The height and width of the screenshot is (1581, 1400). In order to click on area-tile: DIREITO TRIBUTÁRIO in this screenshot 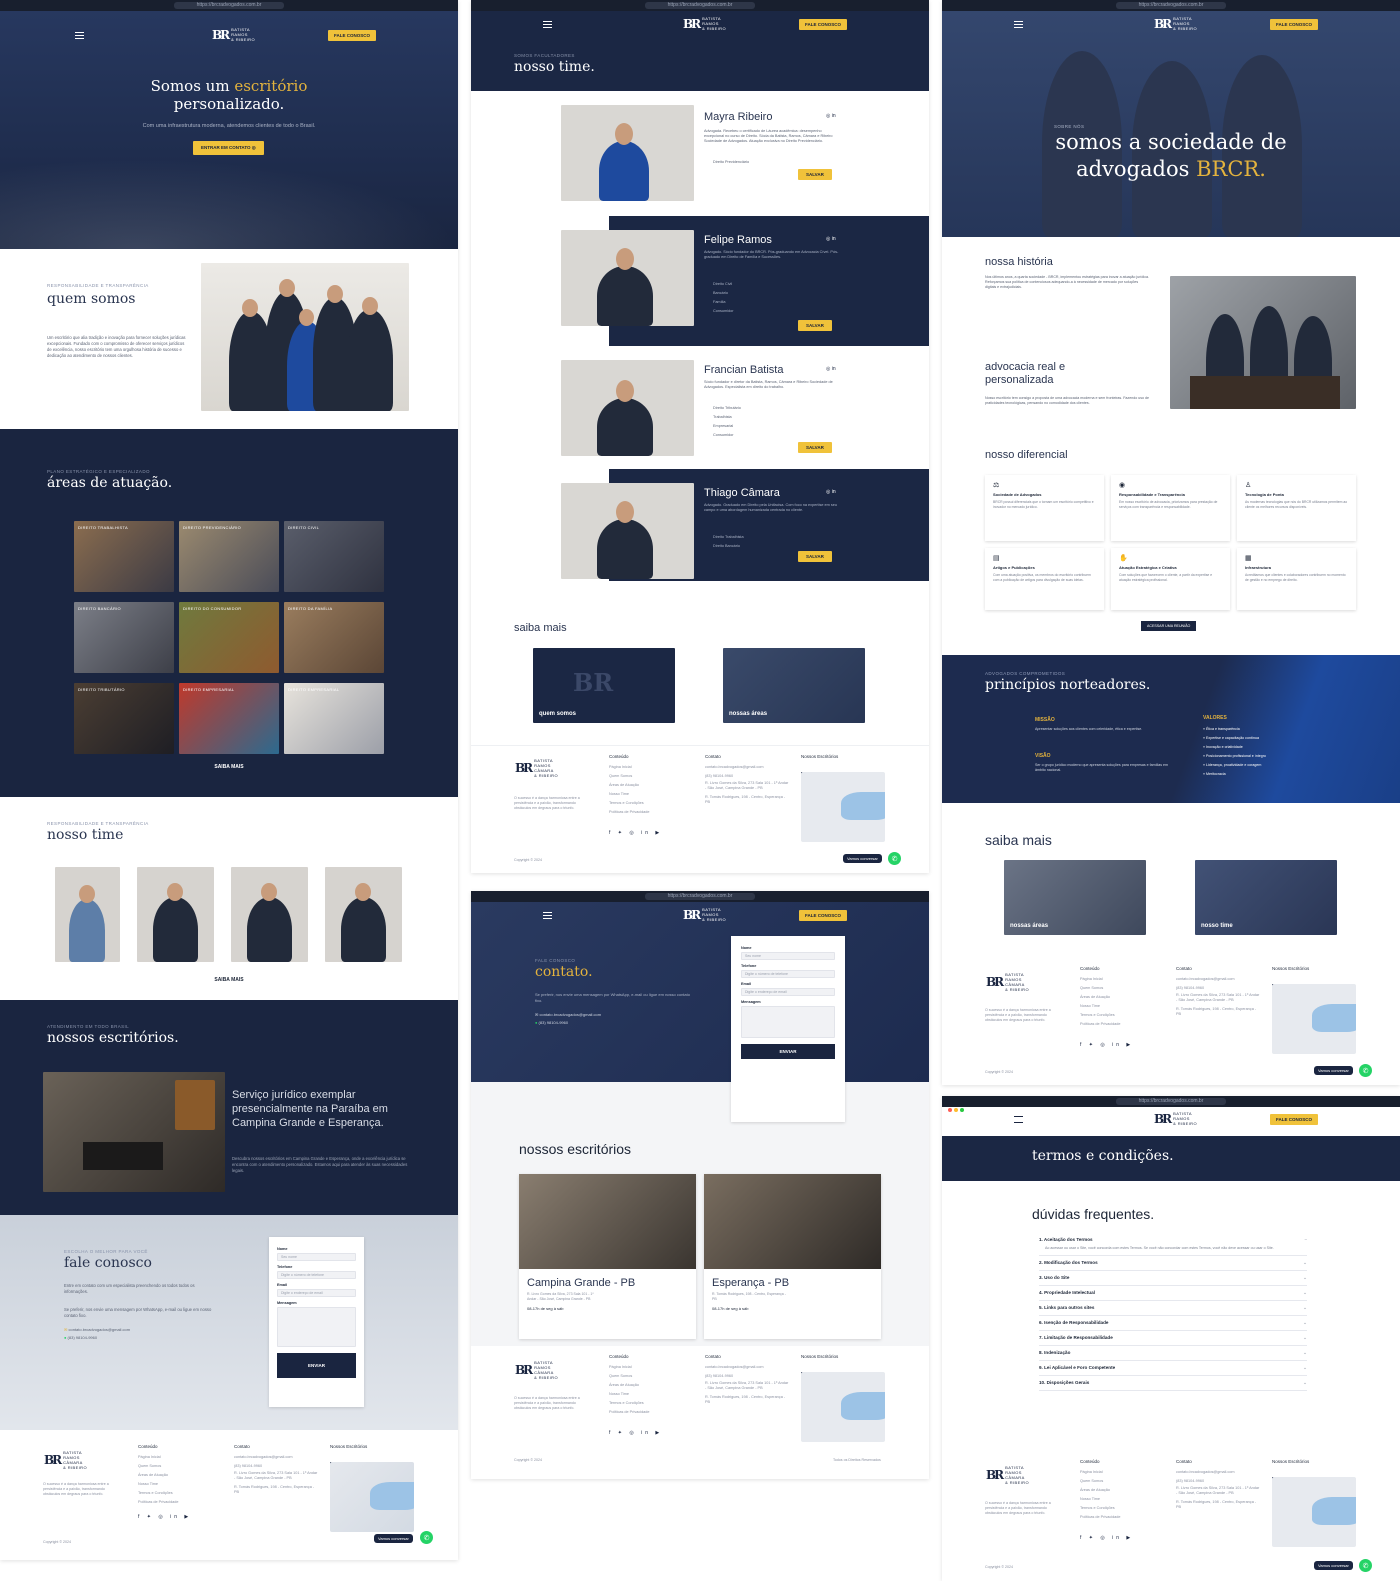, I will do `click(124, 718)`.